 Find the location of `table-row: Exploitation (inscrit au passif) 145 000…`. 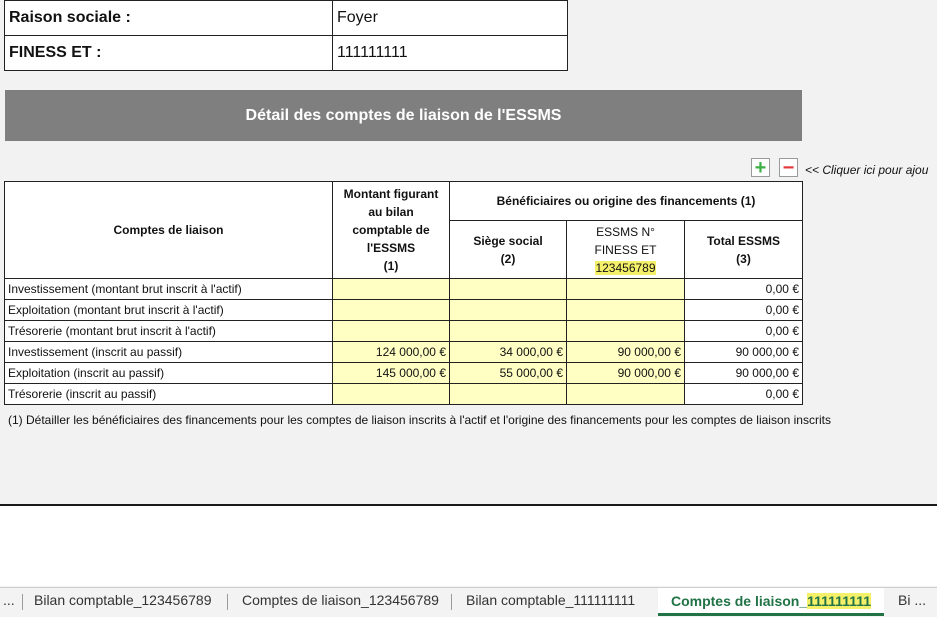

table-row: Exploitation (inscrit au passif) 145 000… is located at coordinates (403, 373).